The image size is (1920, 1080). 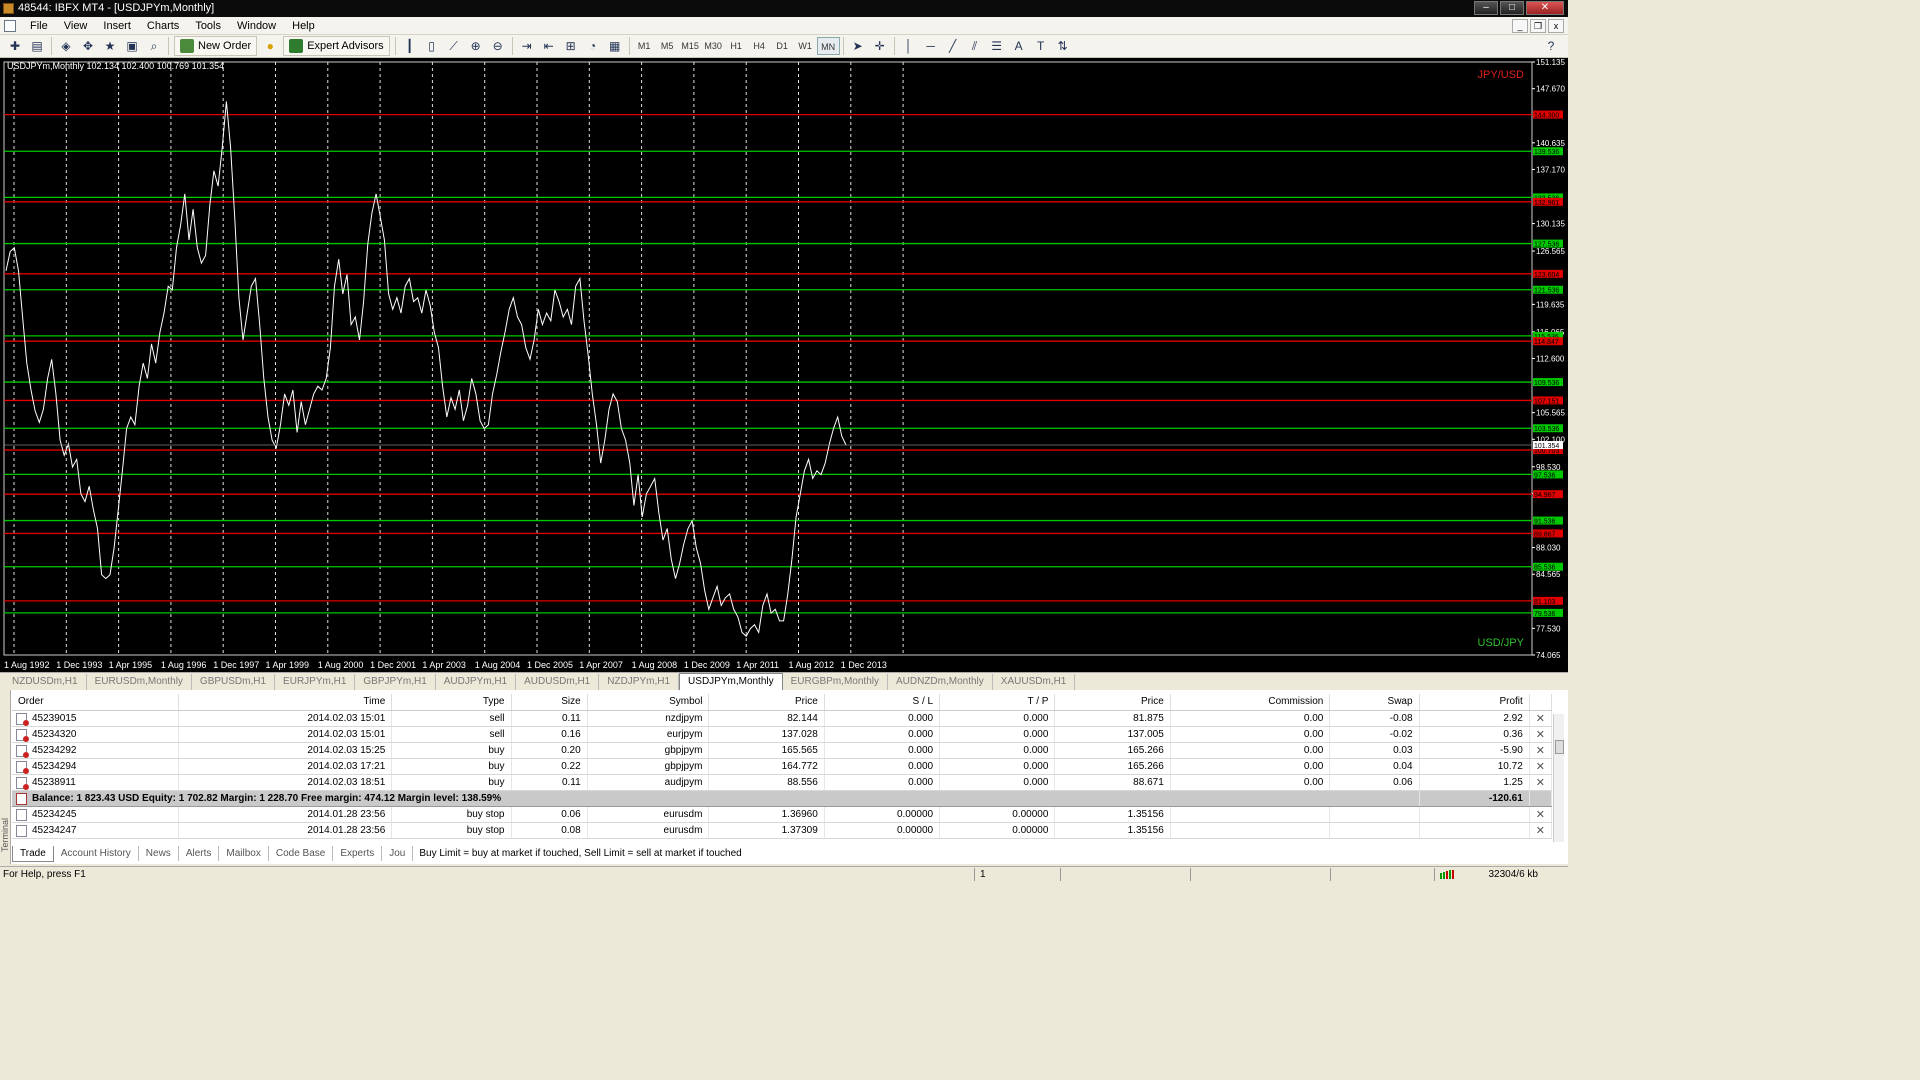 I want to click on chart-tab: AUDUSDm,H1, so click(x=558, y=681).